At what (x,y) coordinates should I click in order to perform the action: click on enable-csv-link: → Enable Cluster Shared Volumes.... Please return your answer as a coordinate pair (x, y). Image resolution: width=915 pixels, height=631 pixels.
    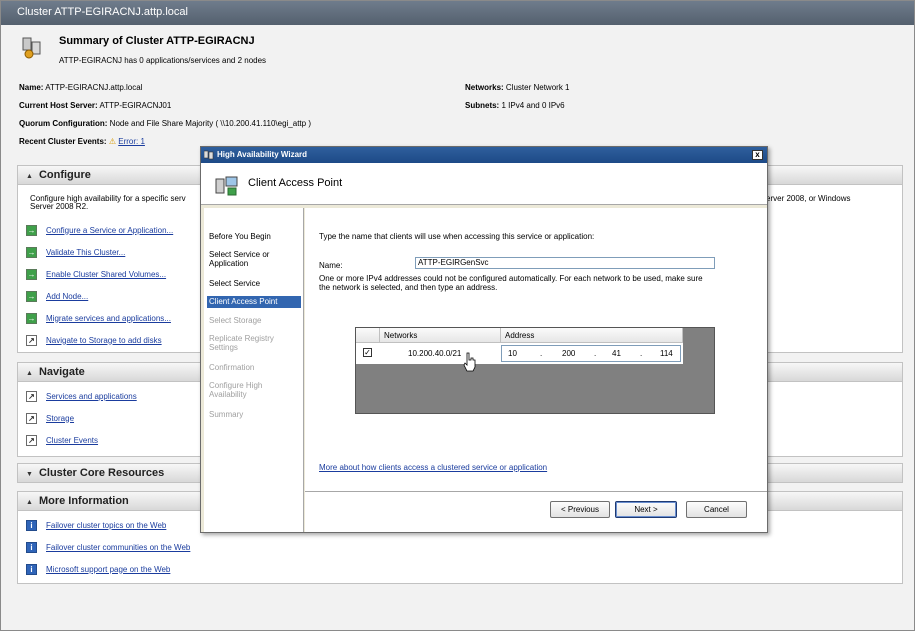
    Looking at the image, I should click on (96, 274).